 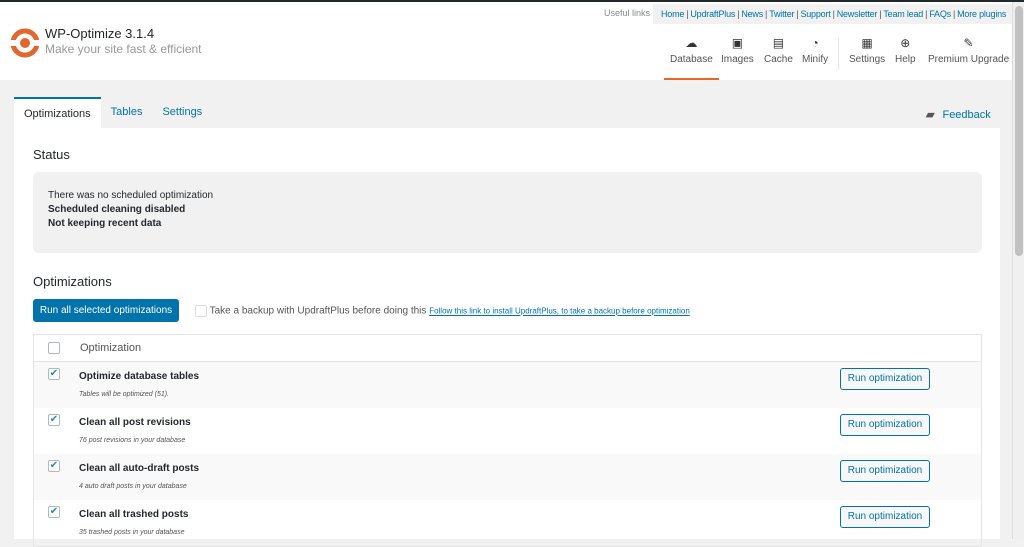 What do you see at coordinates (930, 115) in the screenshot?
I see `comment-icon: ▰` at bounding box center [930, 115].